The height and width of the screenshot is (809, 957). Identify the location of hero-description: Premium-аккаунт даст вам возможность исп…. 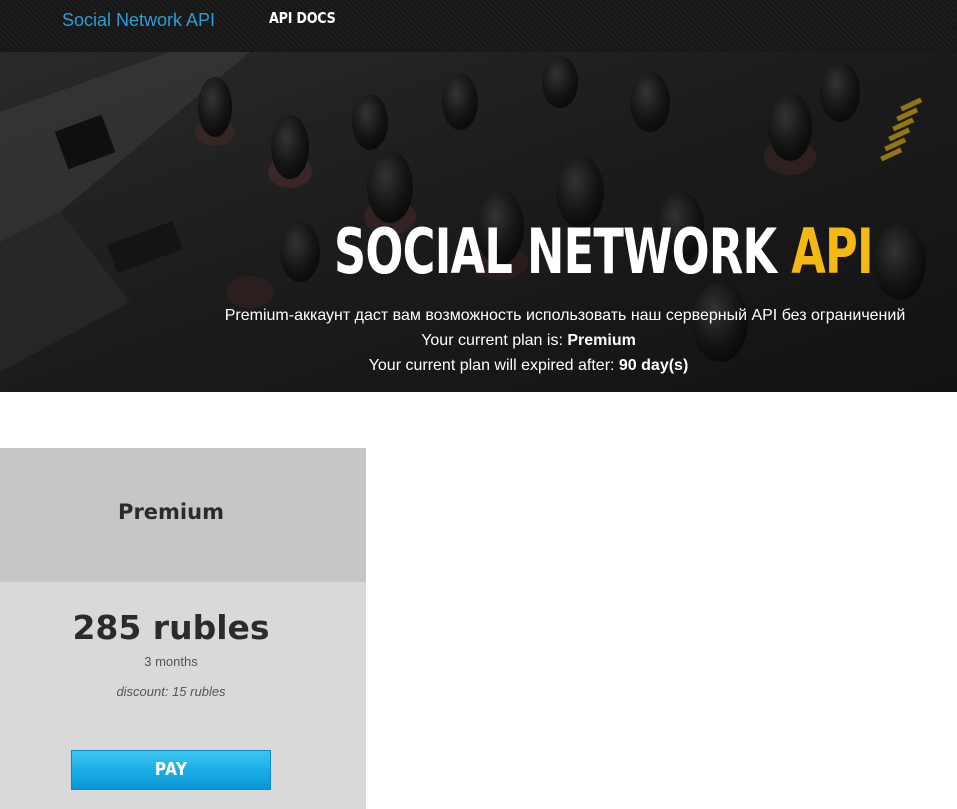
(565, 315).